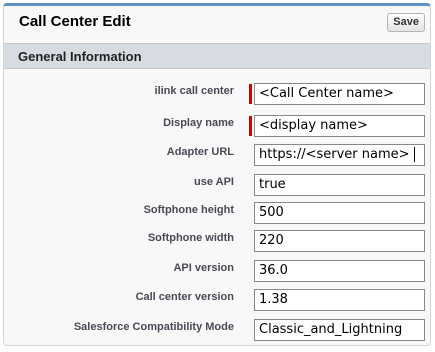  Describe the element at coordinates (75, 21) in the screenshot. I see `page-title: Call Center Edit` at that location.